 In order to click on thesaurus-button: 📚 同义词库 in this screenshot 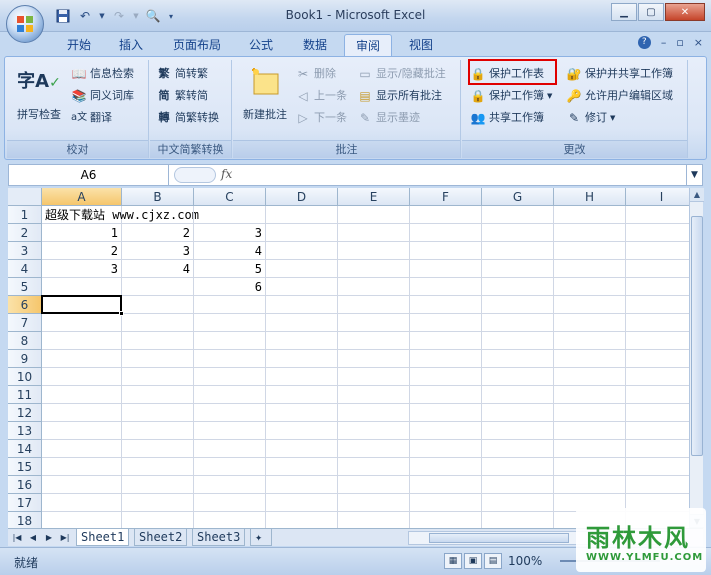, I will do `click(102, 96)`.